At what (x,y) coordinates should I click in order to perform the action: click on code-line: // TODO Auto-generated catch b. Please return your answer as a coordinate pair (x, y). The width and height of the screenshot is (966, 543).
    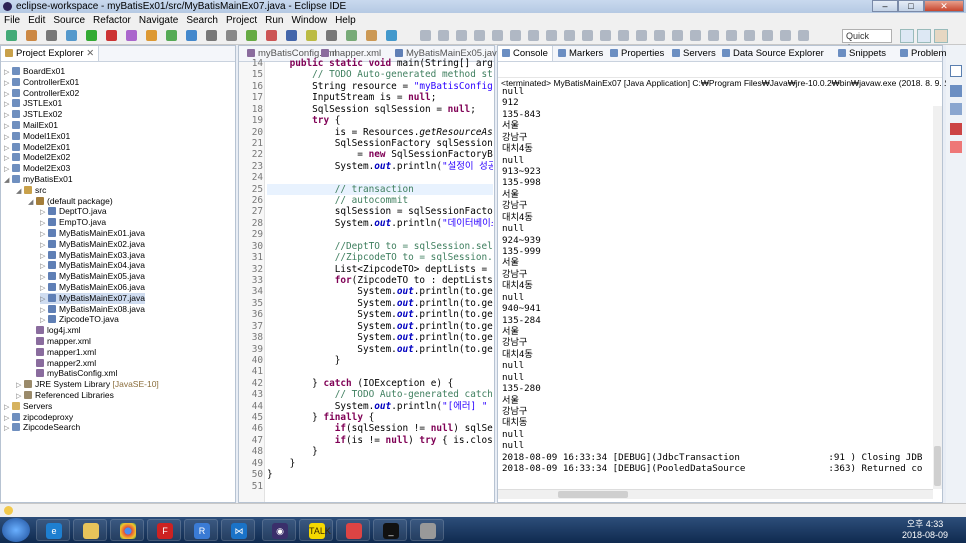
    Looking at the image, I should click on (380, 394).